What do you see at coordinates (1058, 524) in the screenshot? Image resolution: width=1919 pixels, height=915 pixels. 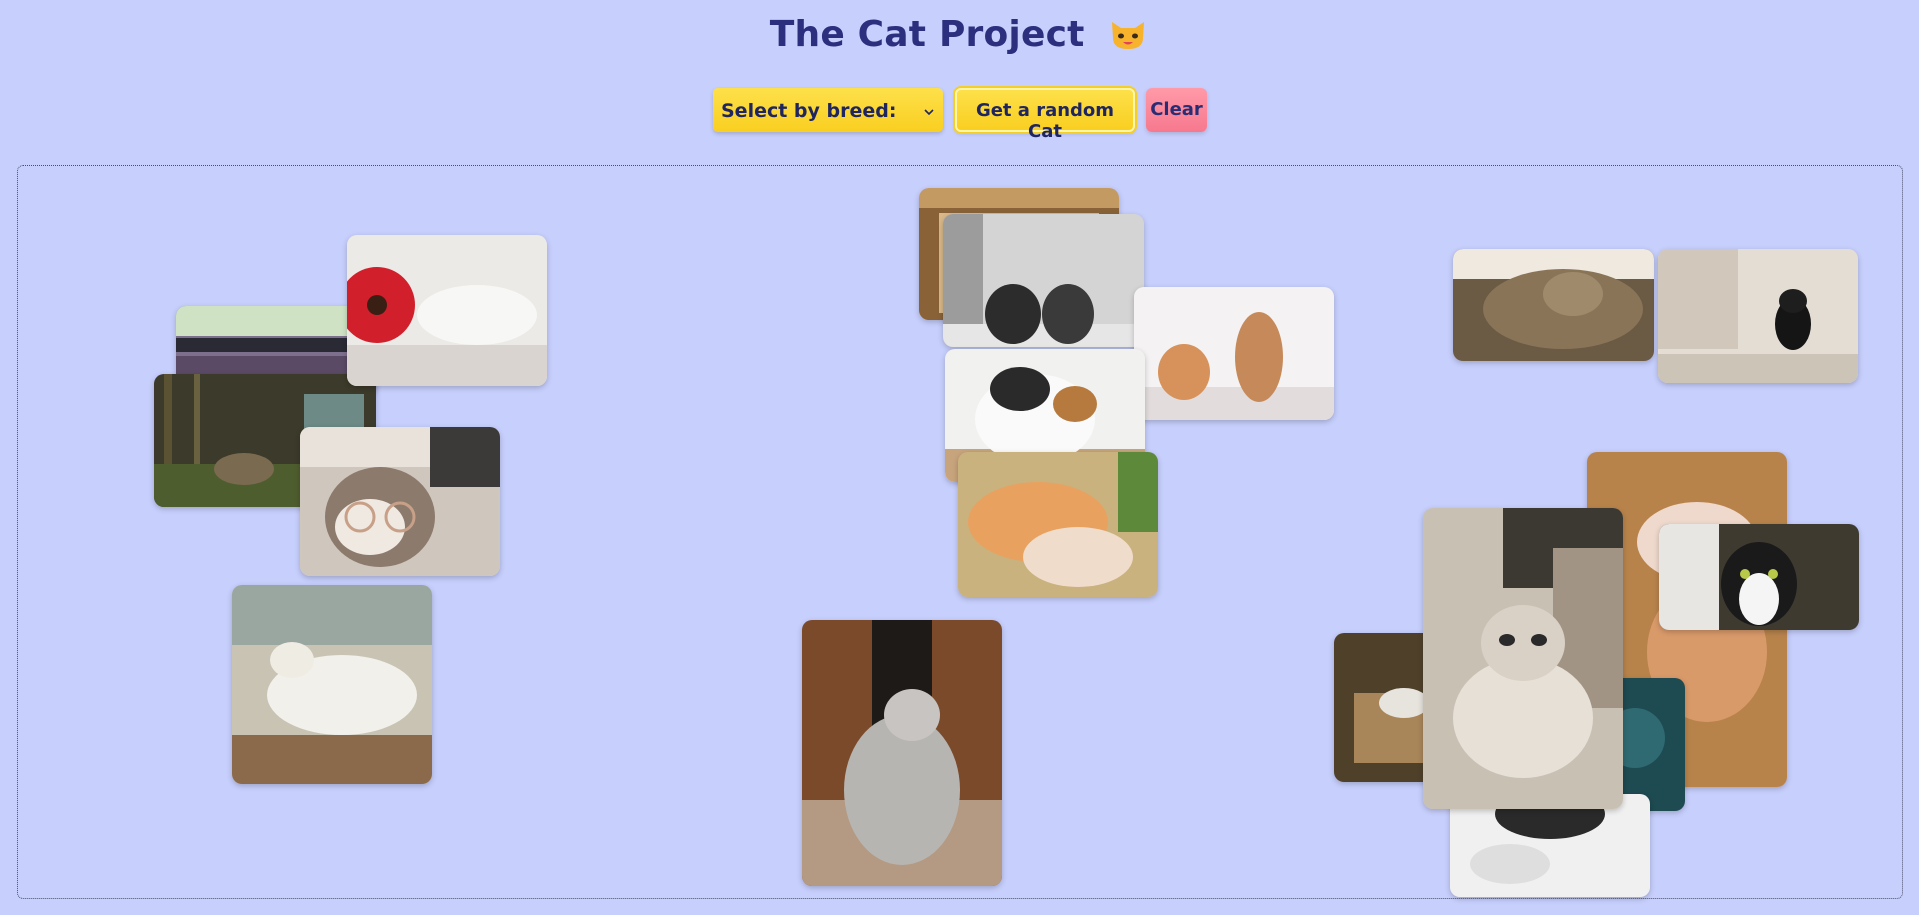 I see `cat-photo-playing-kittens` at bounding box center [1058, 524].